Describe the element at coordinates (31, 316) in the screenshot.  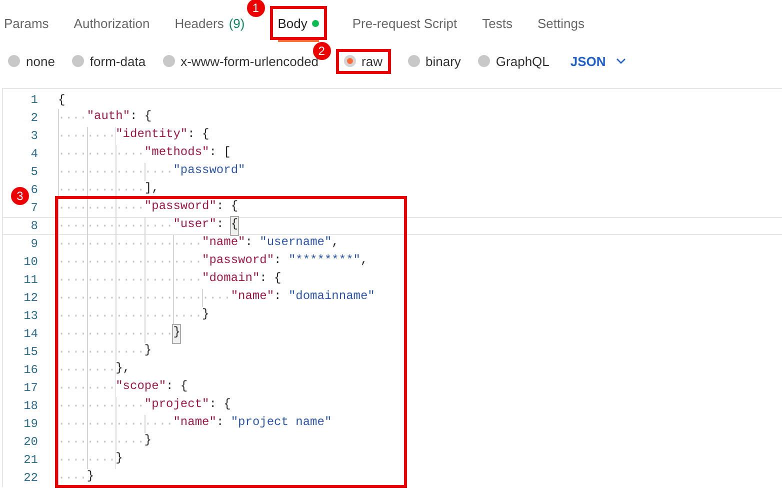
I see `line-number: 13` at that location.